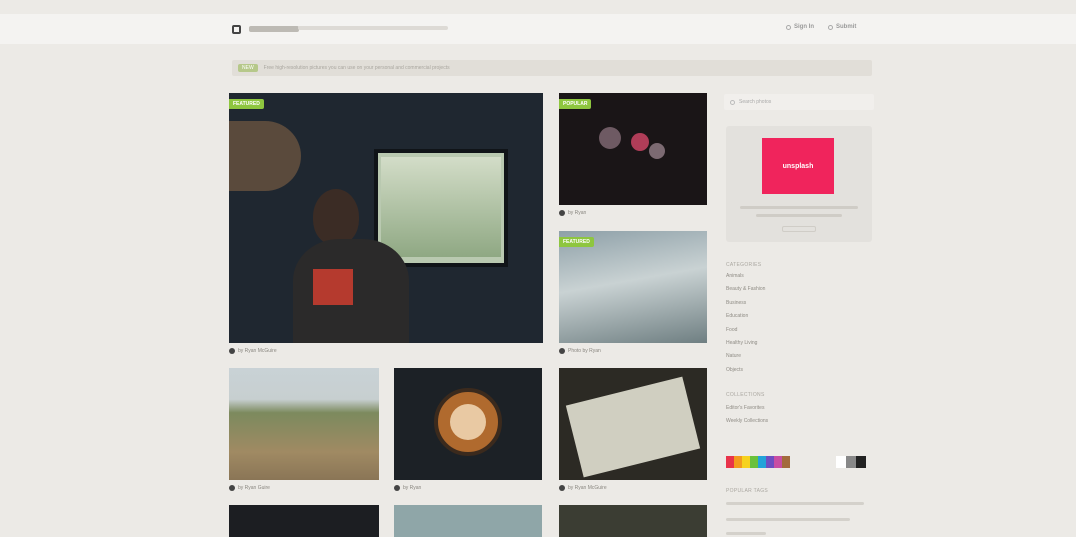 This screenshot has width=1076, height=537. What do you see at coordinates (274, 29) in the screenshot?
I see `brand-wordmark` at bounding box center [274, 29].